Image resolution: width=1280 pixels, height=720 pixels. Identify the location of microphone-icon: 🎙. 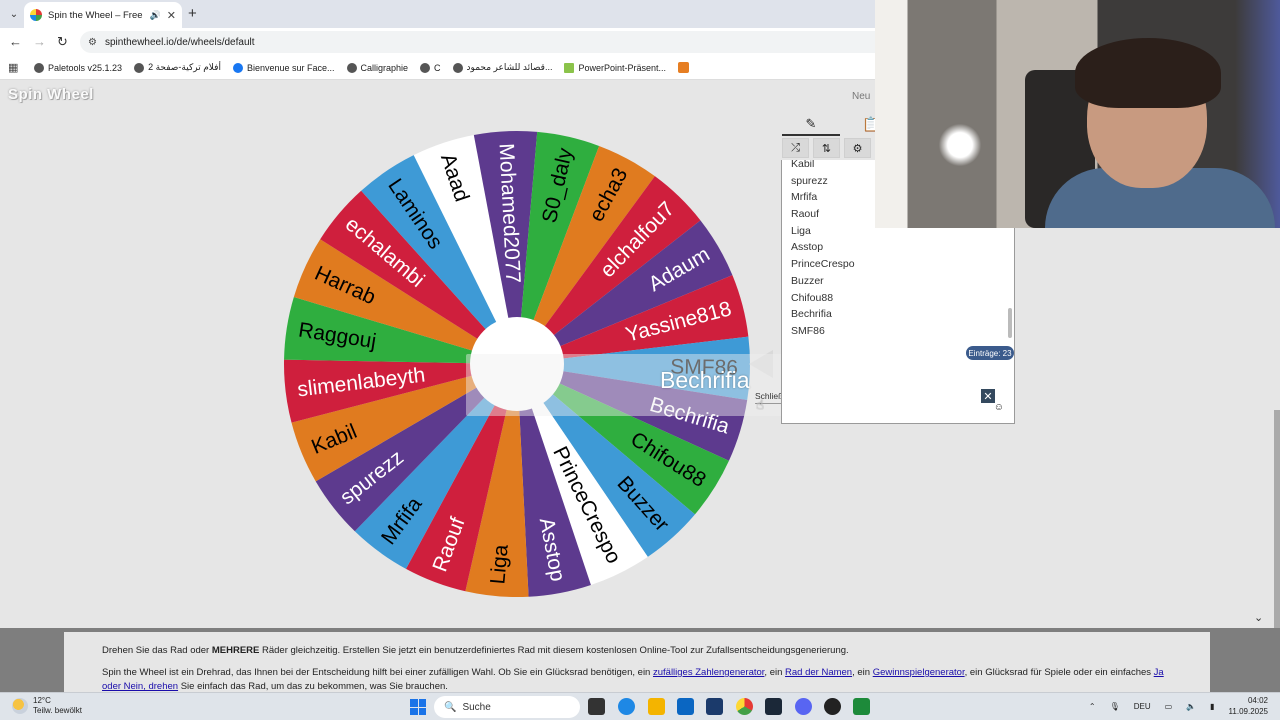
(1115, 706).